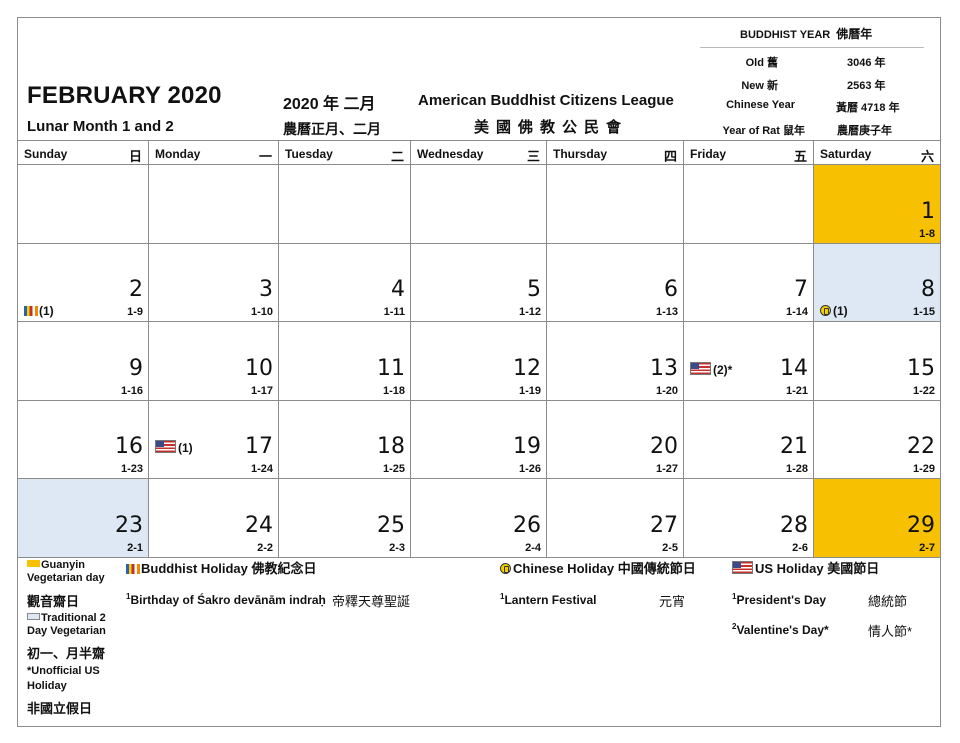 Image resolution: width=960 pixels, height=743 pixels. Describe the element at coordinates (83, 518) in the screenshot. I see `day-cell: 23 2-1` at that location.